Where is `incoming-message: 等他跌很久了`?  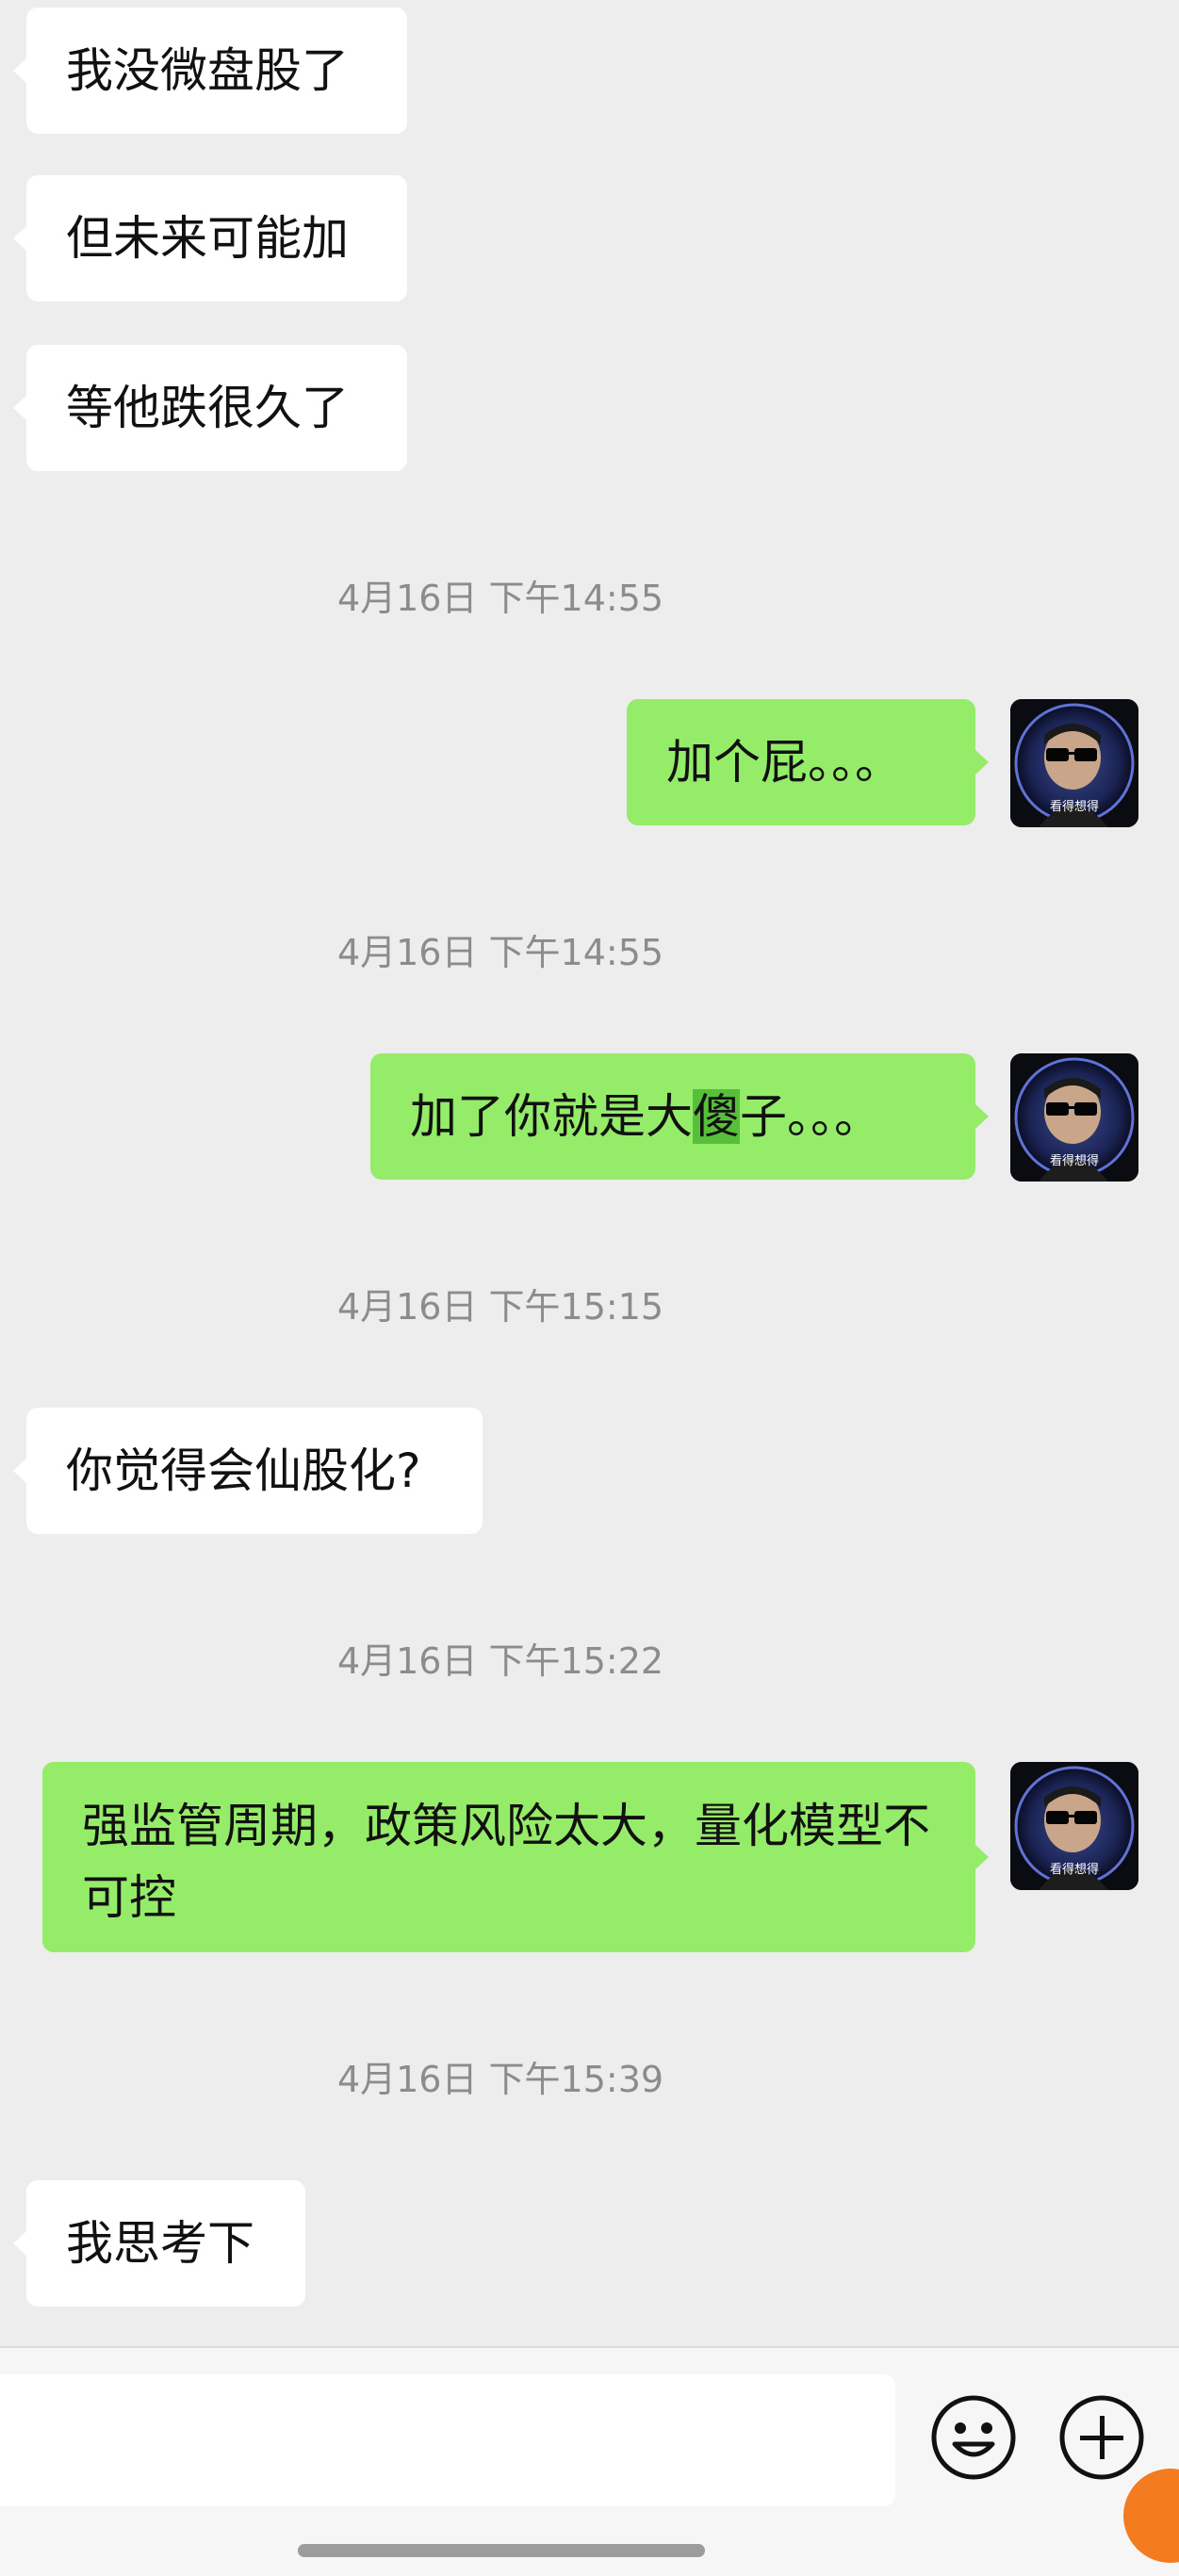 incoming-message: 等他跌很久了 is located at coordinates (210, 408).